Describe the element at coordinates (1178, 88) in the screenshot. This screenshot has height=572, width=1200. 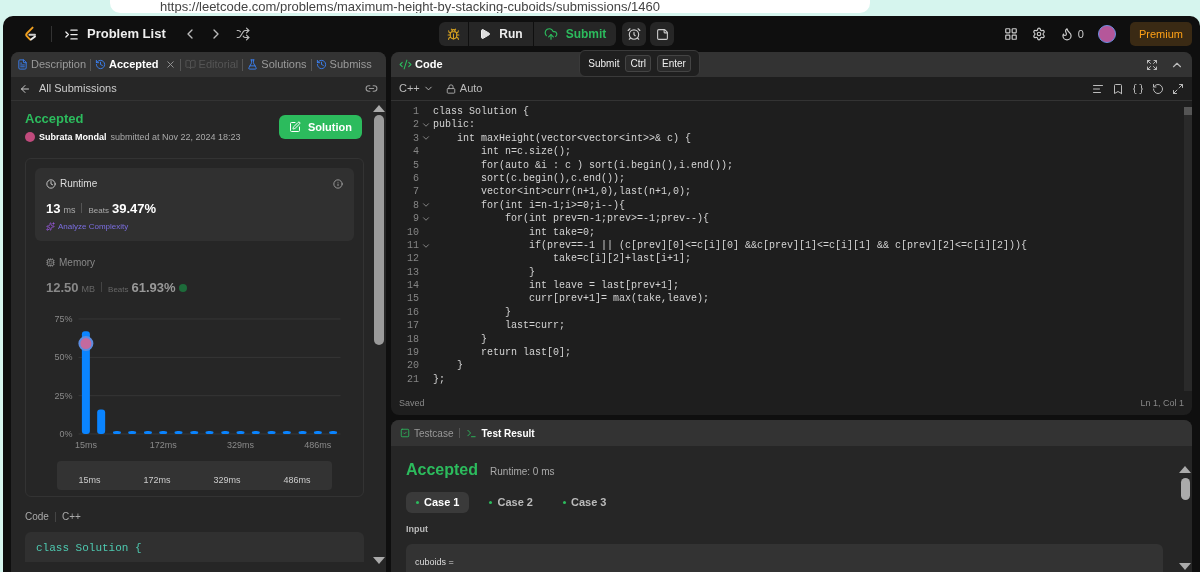
I see `expand-icon` at that location.